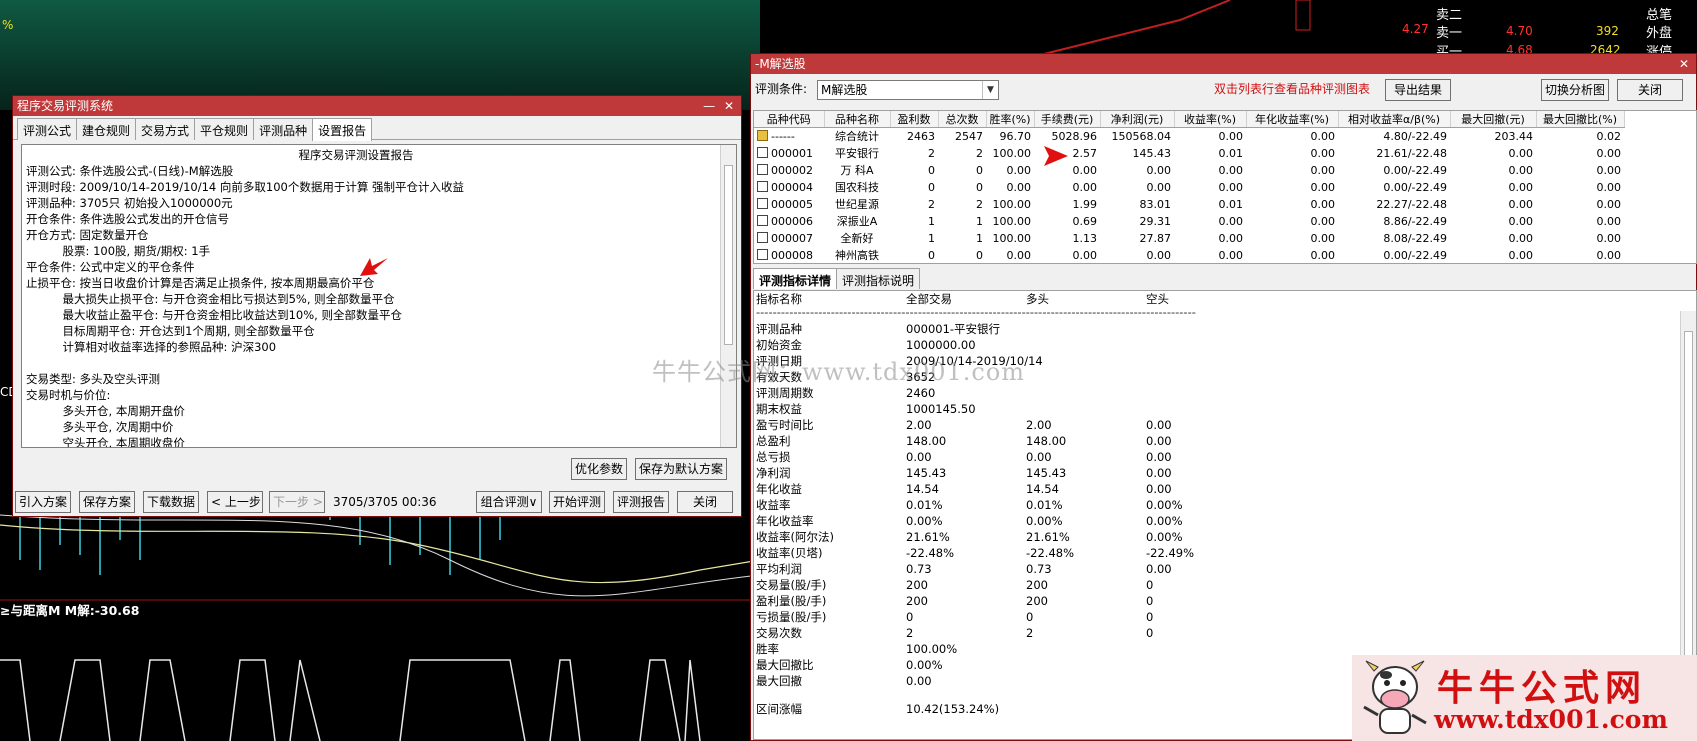 The height and width of the screenshot is (741, 1697). What do you see at coordinates (68, 395) in the screenshot?
I see `report-line: 交易时机与价位:` at bounding box center [68, 395].